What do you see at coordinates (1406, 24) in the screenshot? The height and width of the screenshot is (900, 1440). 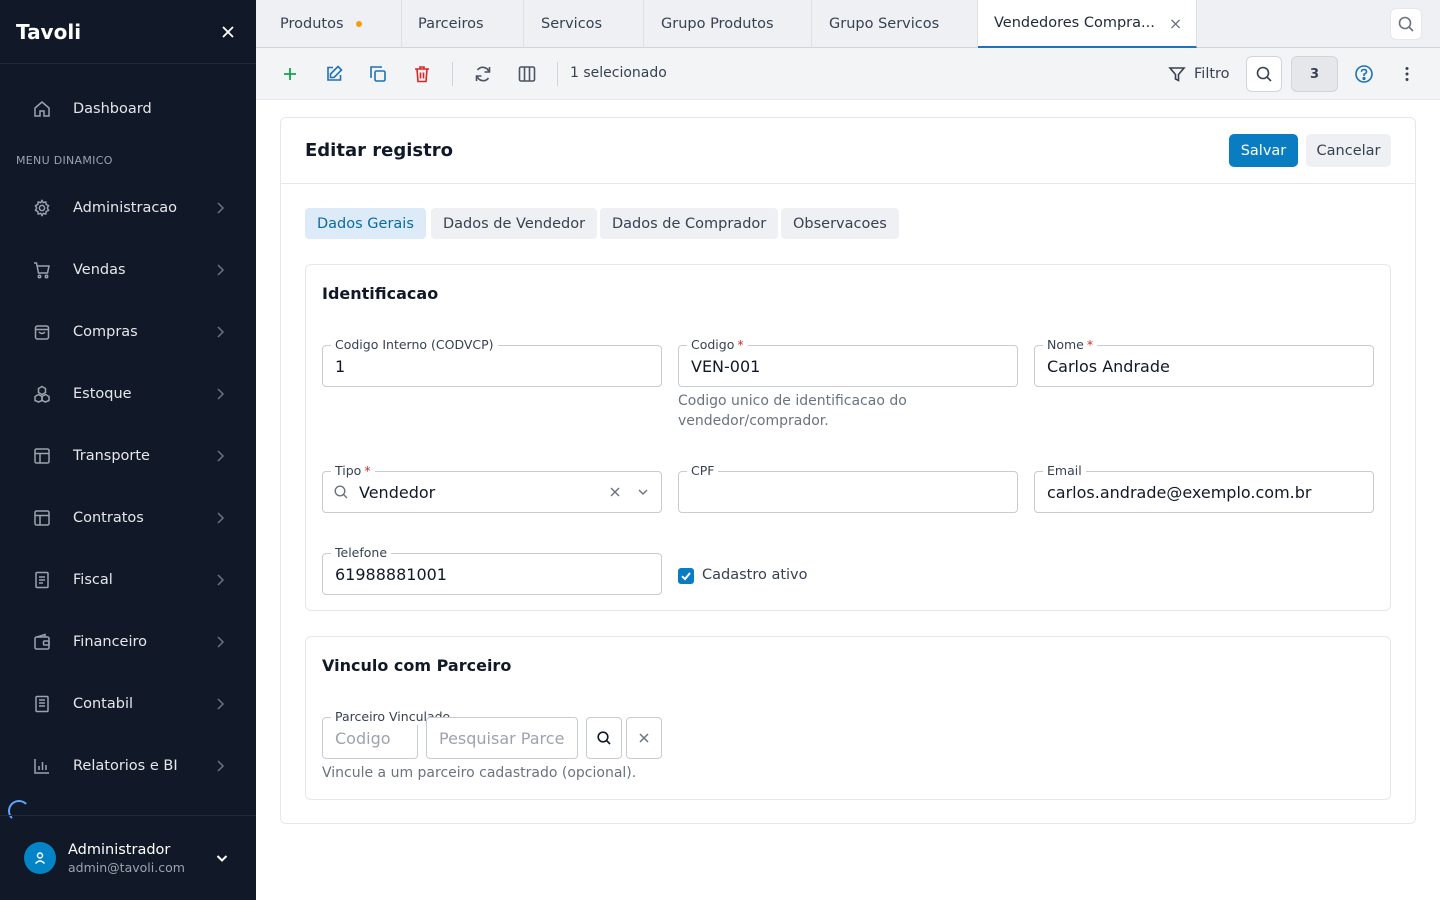 I see `global-search-button` at bounding box center [1406, 24].